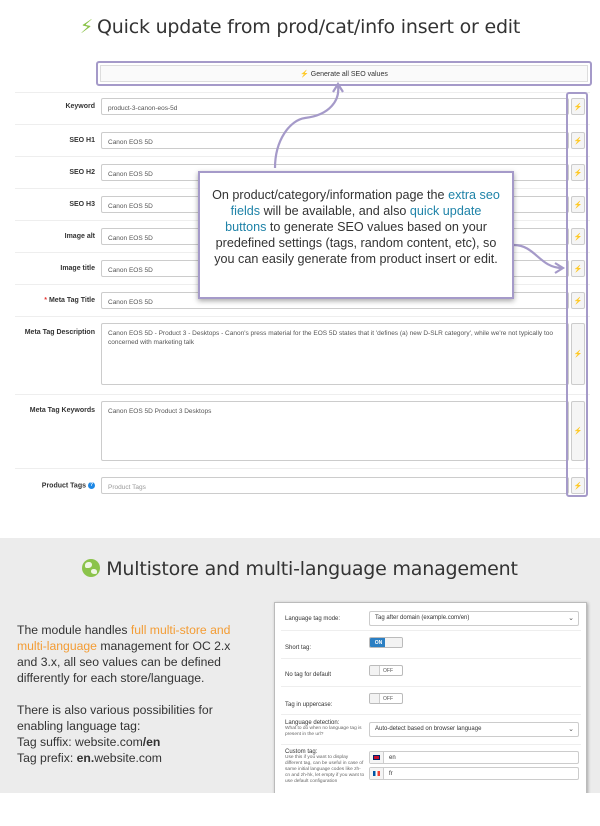 This screenshot has width=600, height=826. Describe the element at coordinates (86, 27) in the screenshot. I see `bolt-icon: ⚡` at that location.